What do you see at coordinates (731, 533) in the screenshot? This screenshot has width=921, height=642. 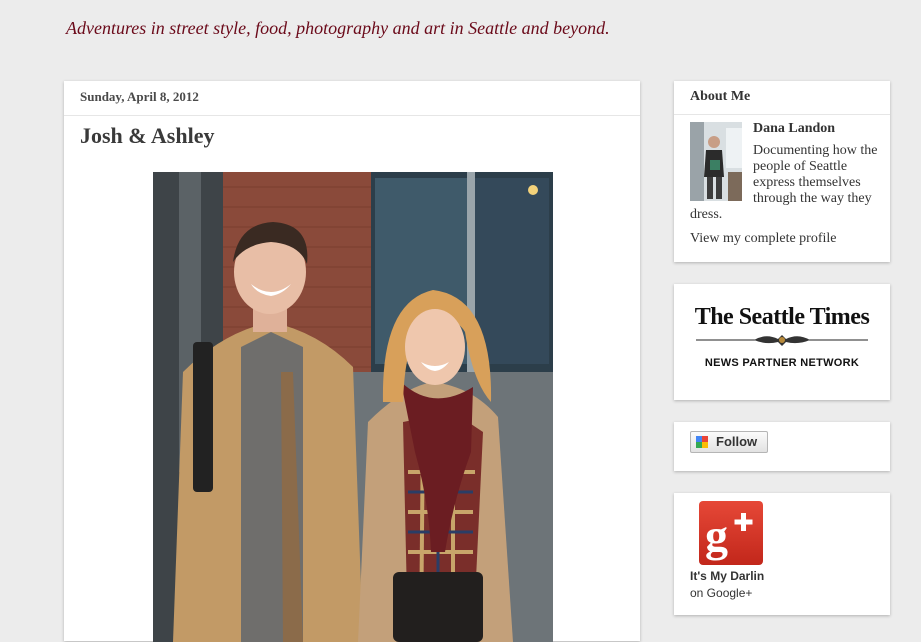 I see `google-plus-icon: g` at bounding box center [731, 533].